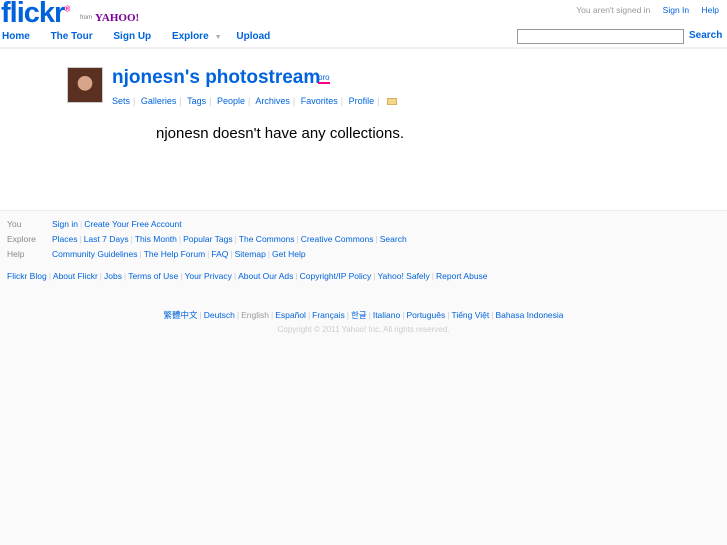 The image size is (727, 545). I want to click on subnav-profile: Profile, so click(362, 101).